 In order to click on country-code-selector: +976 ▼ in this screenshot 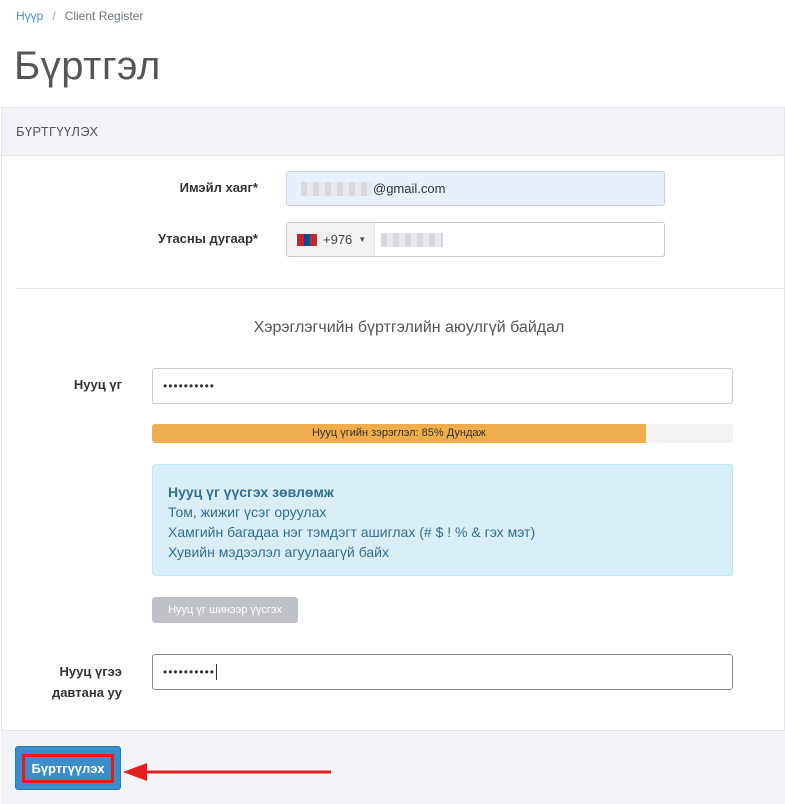, I will do `click(331, 239)`.